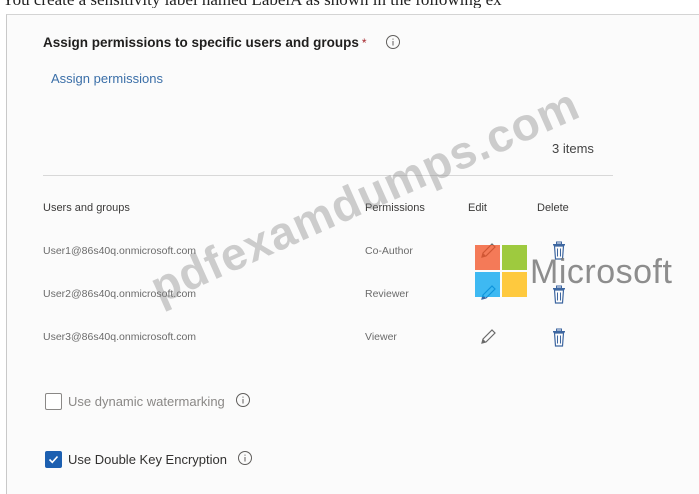  What do you see at coordinates (328, 175) in the screenshot?
I see `divider` at bounding box center [328, 175].